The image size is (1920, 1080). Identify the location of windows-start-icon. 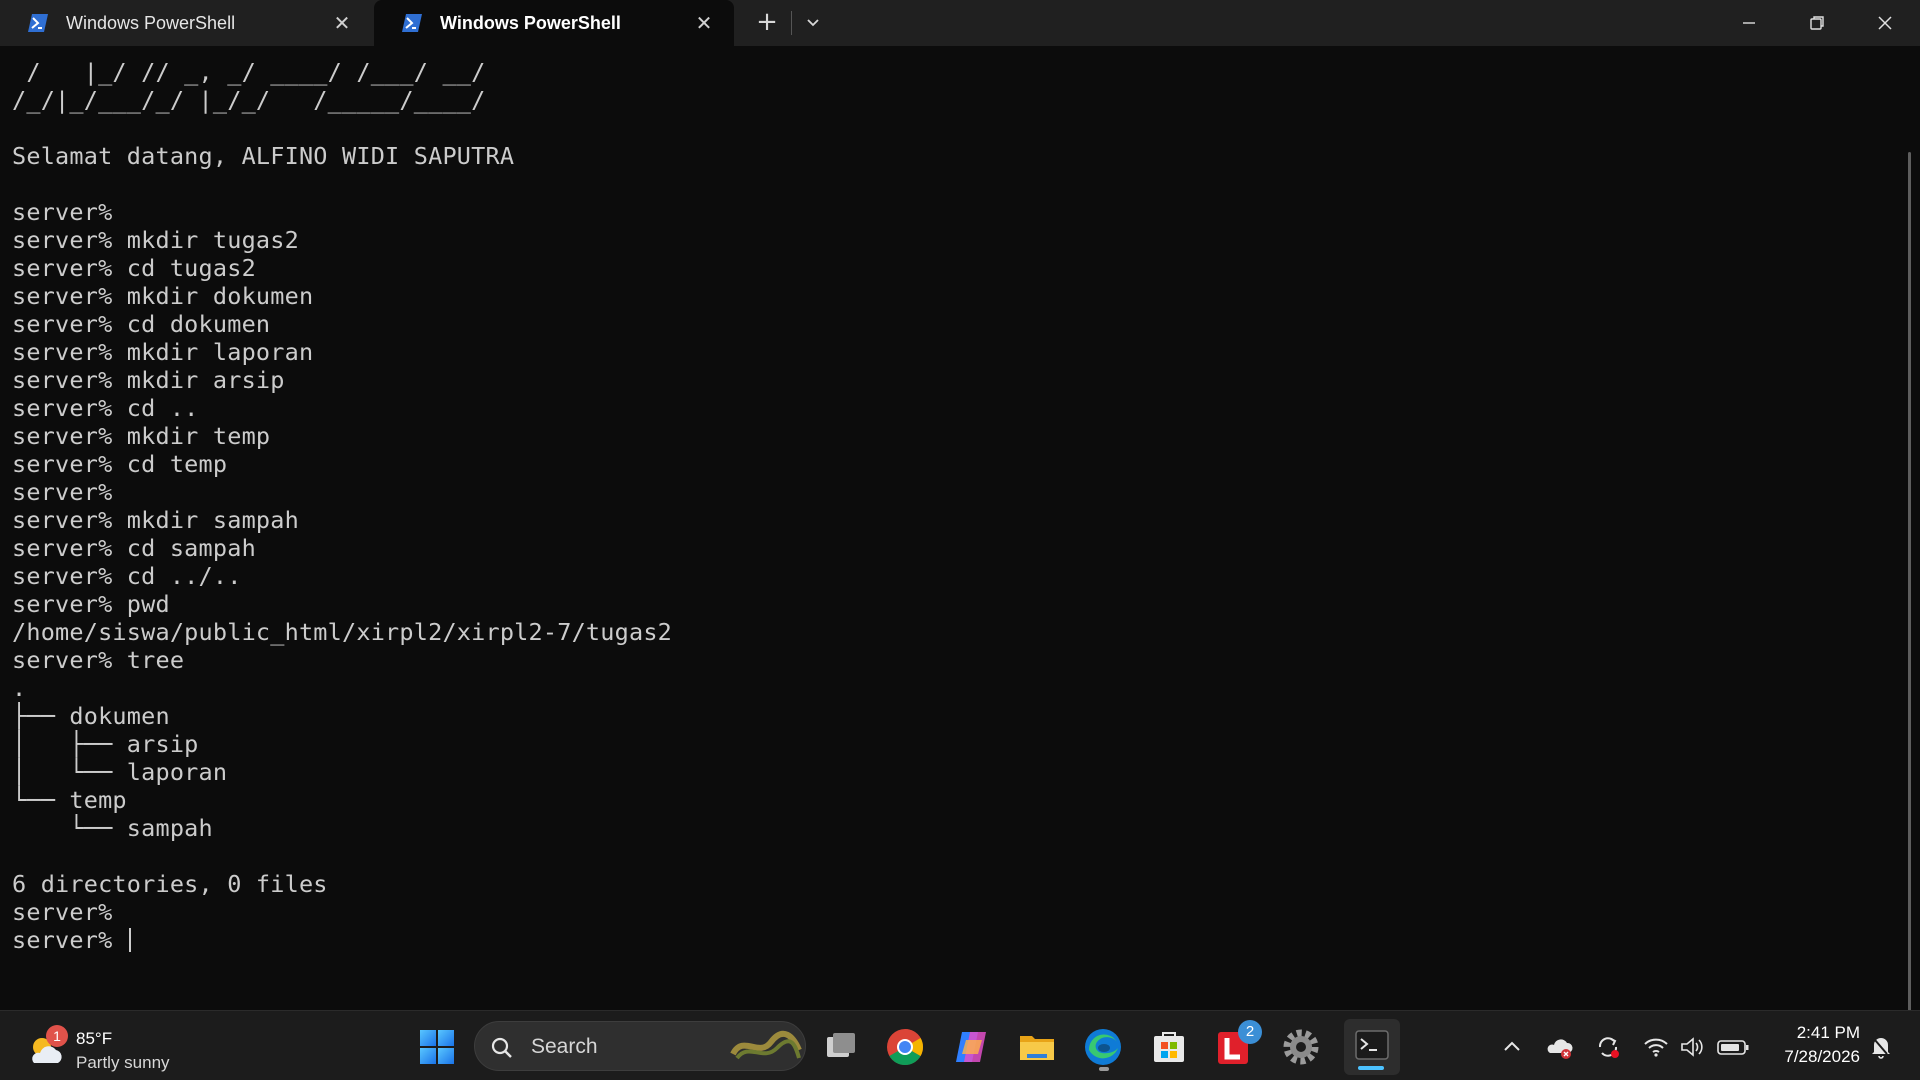
(437, 1047).